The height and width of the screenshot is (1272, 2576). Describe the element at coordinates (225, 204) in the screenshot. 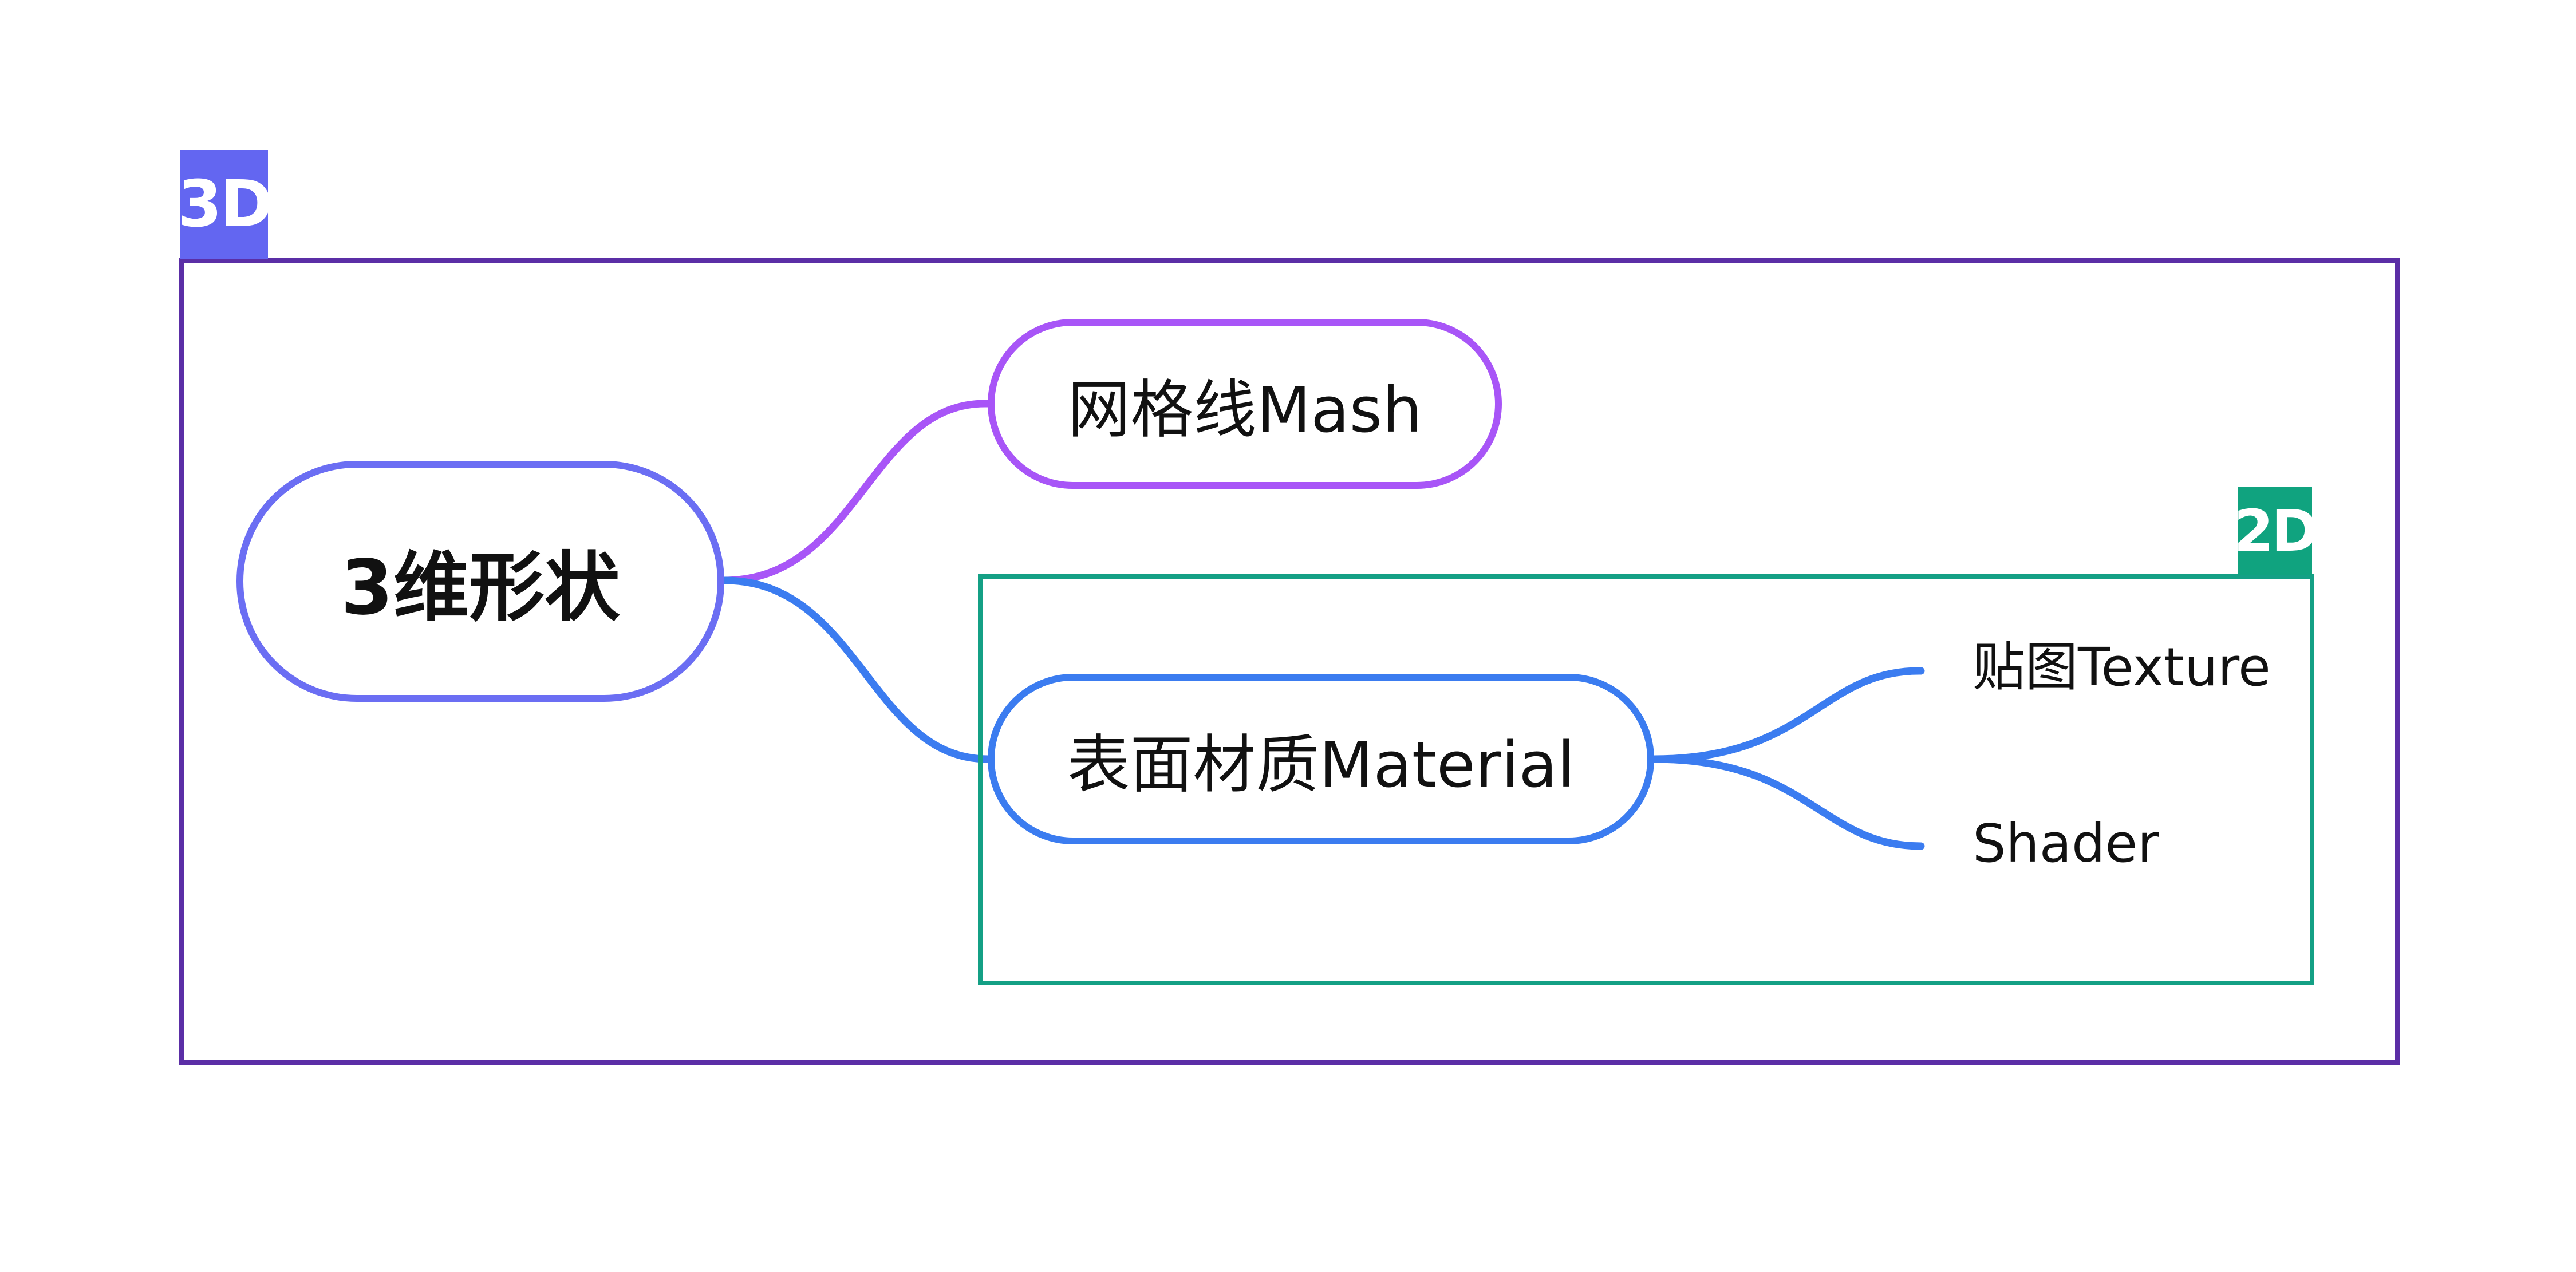

I see `boundary-3d-label: 3D` at that location.